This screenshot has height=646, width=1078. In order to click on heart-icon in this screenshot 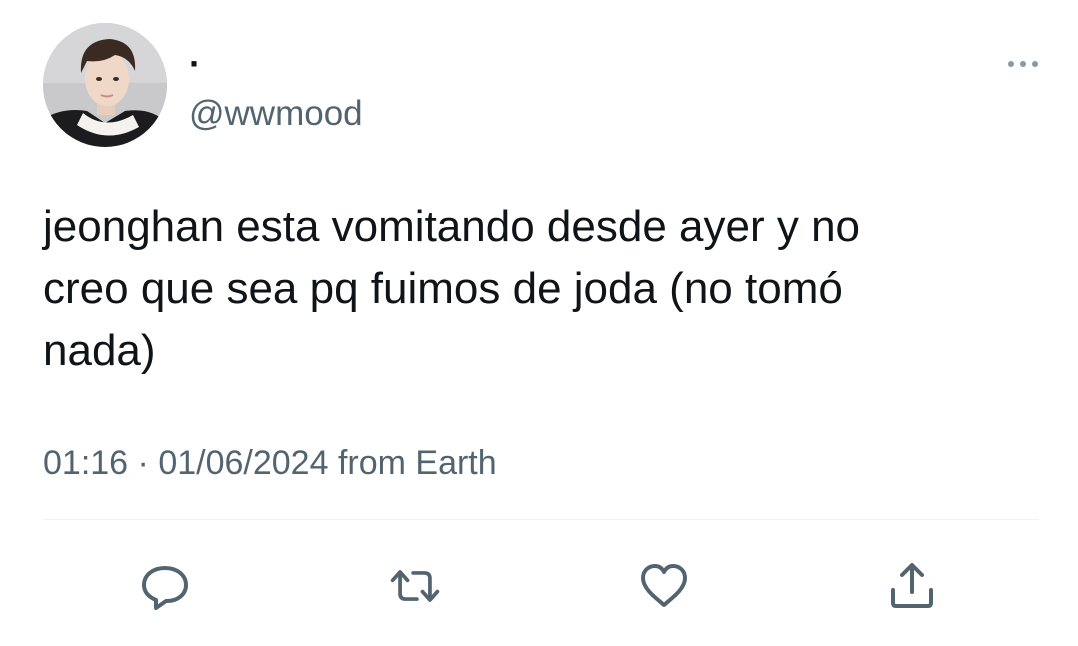, I will do `click(664, 585)`.